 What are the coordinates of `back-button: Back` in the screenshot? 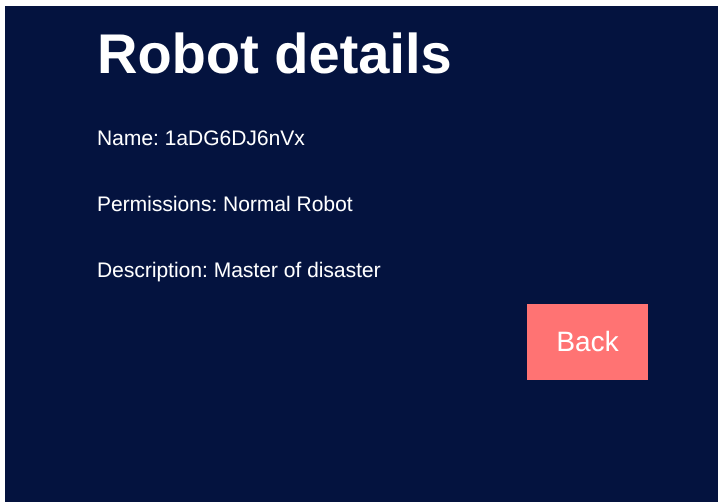 It's located at (587, 342).